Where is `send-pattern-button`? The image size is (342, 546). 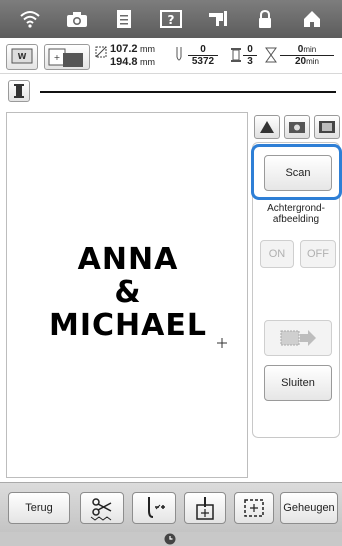 send-pattern-button is located at coordinates (298, 338).